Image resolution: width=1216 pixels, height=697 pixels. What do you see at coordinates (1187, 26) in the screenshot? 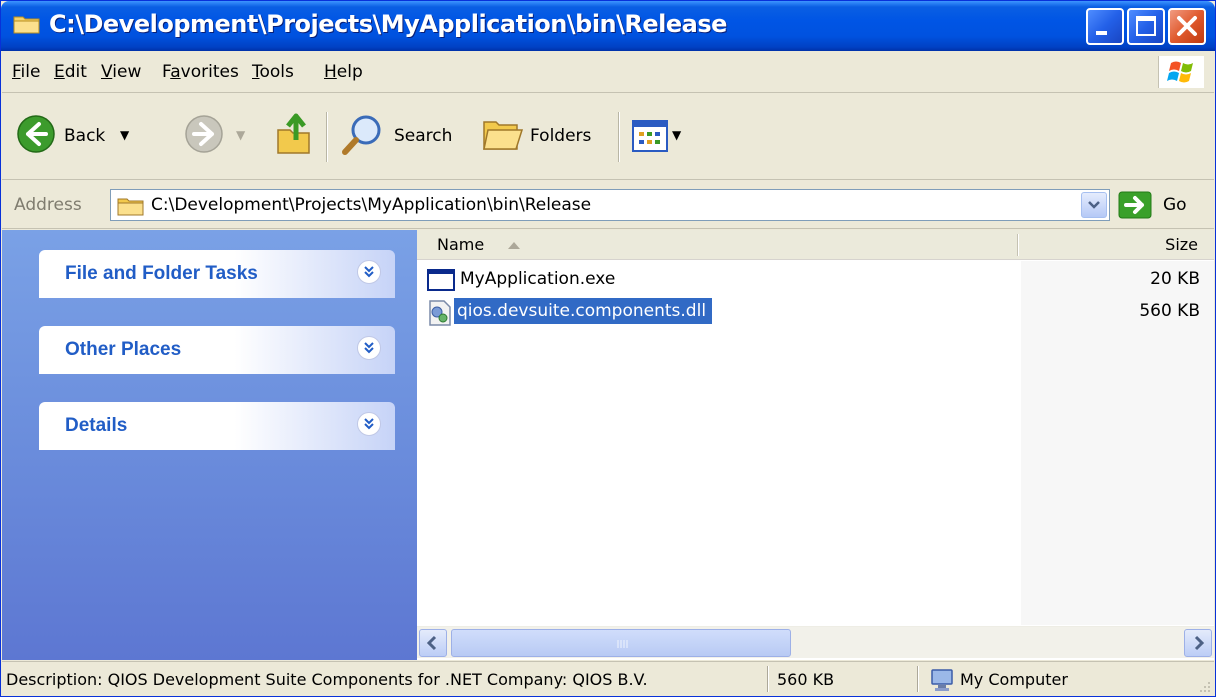
I see `close-button` at bounding box center [1187, 26].